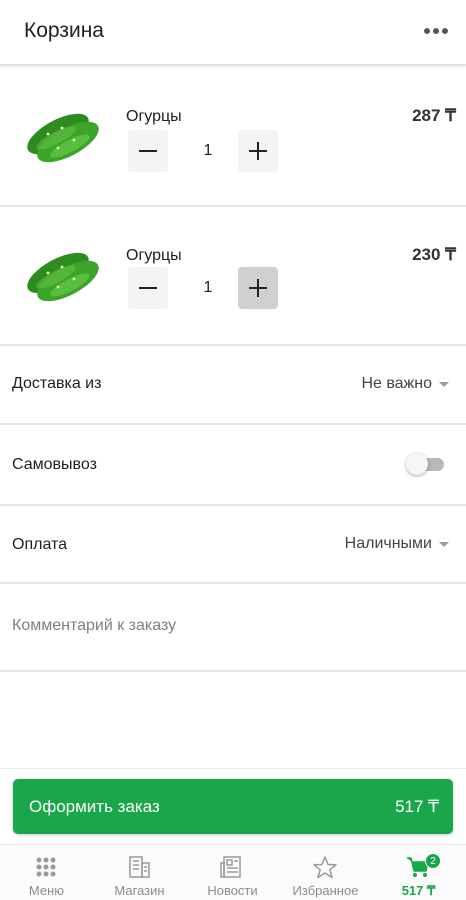 This screenshot has width=466, height=900. What do you see at coordinates (232, 626) in the screenshot?
I see `order-comment-input` at bounding box center [232, 626].